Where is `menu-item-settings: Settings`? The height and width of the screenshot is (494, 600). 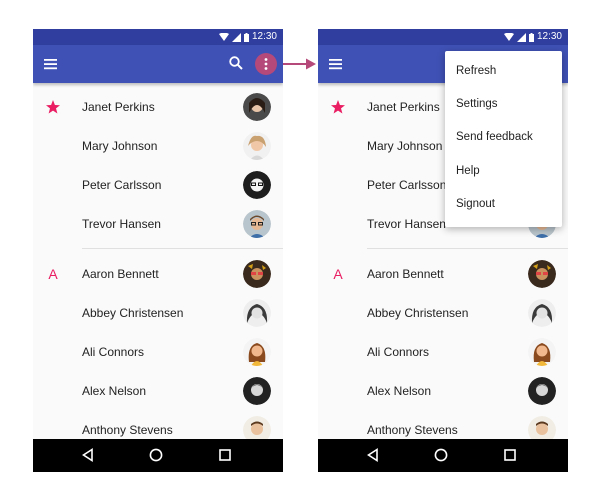
menu-item-settings: Settings is located at coordinates (503, 104).